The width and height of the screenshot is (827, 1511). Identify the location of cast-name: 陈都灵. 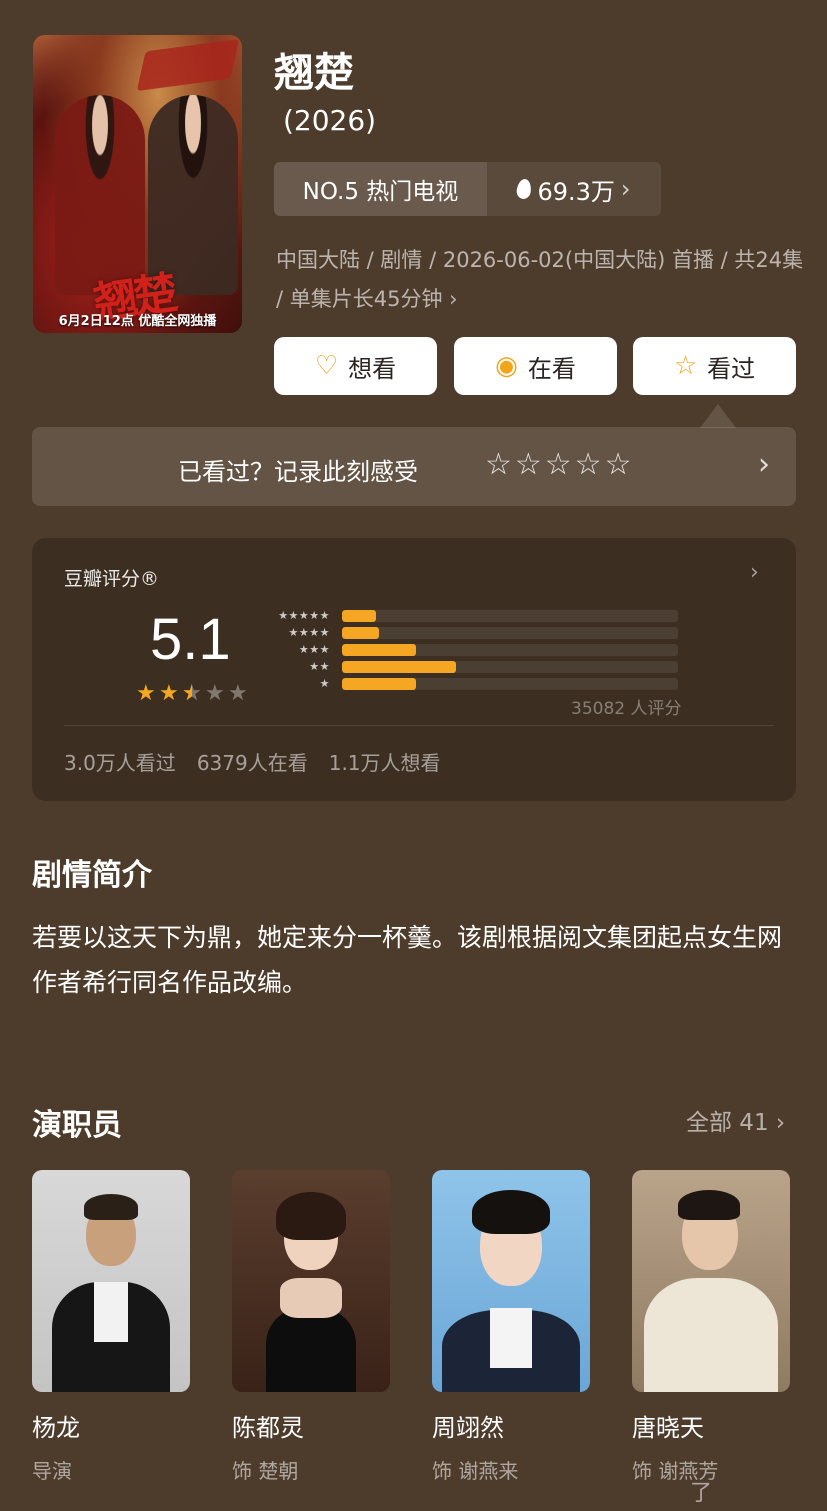
(268, 1428).